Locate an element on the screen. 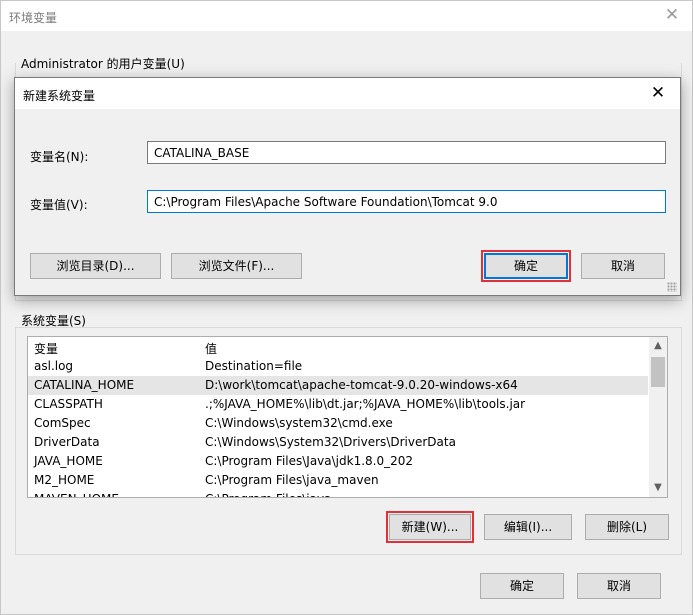  variable-value-label: 变量值(V): is located at coordinates (59, 205).